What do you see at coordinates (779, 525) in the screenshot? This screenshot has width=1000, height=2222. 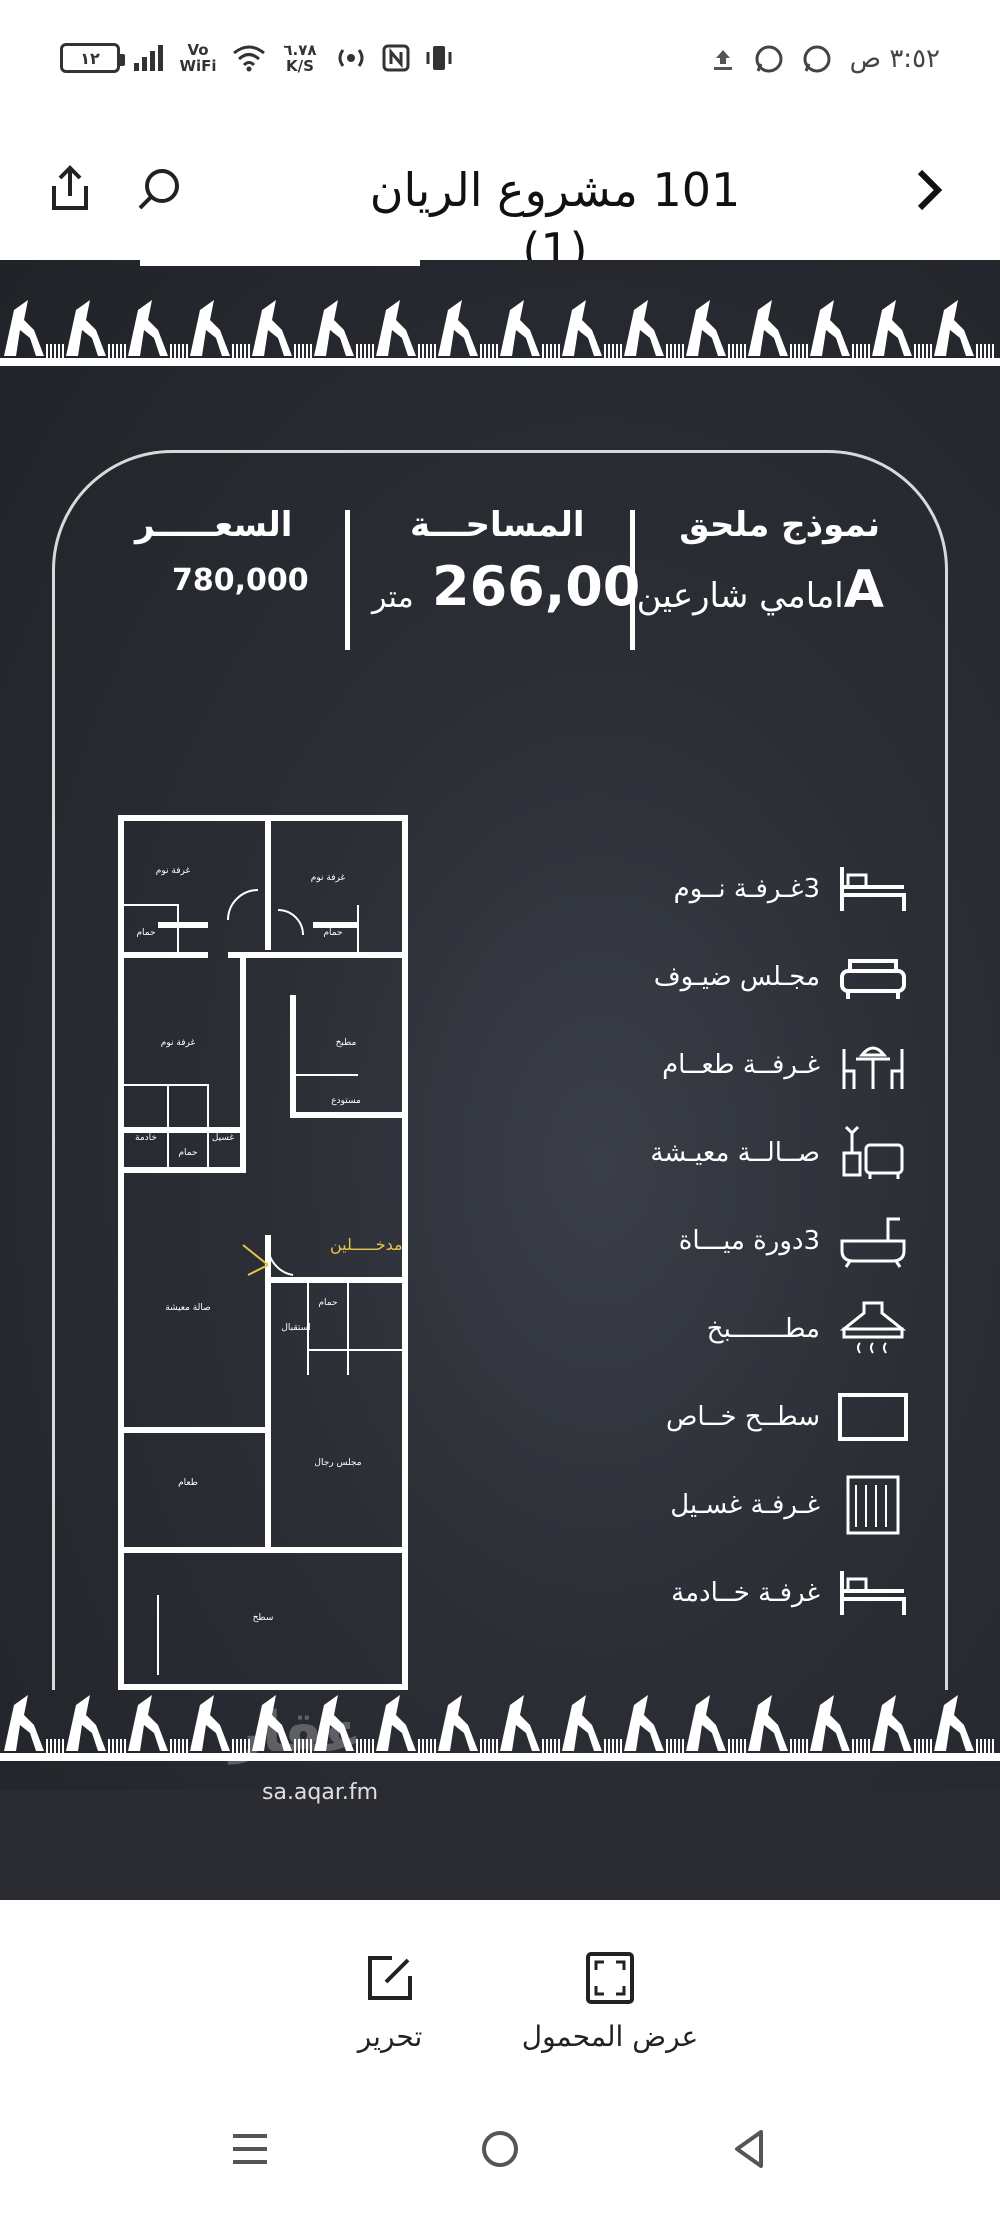 I see `model-title: نموذج ملحق` at bounding box center [779, 525].